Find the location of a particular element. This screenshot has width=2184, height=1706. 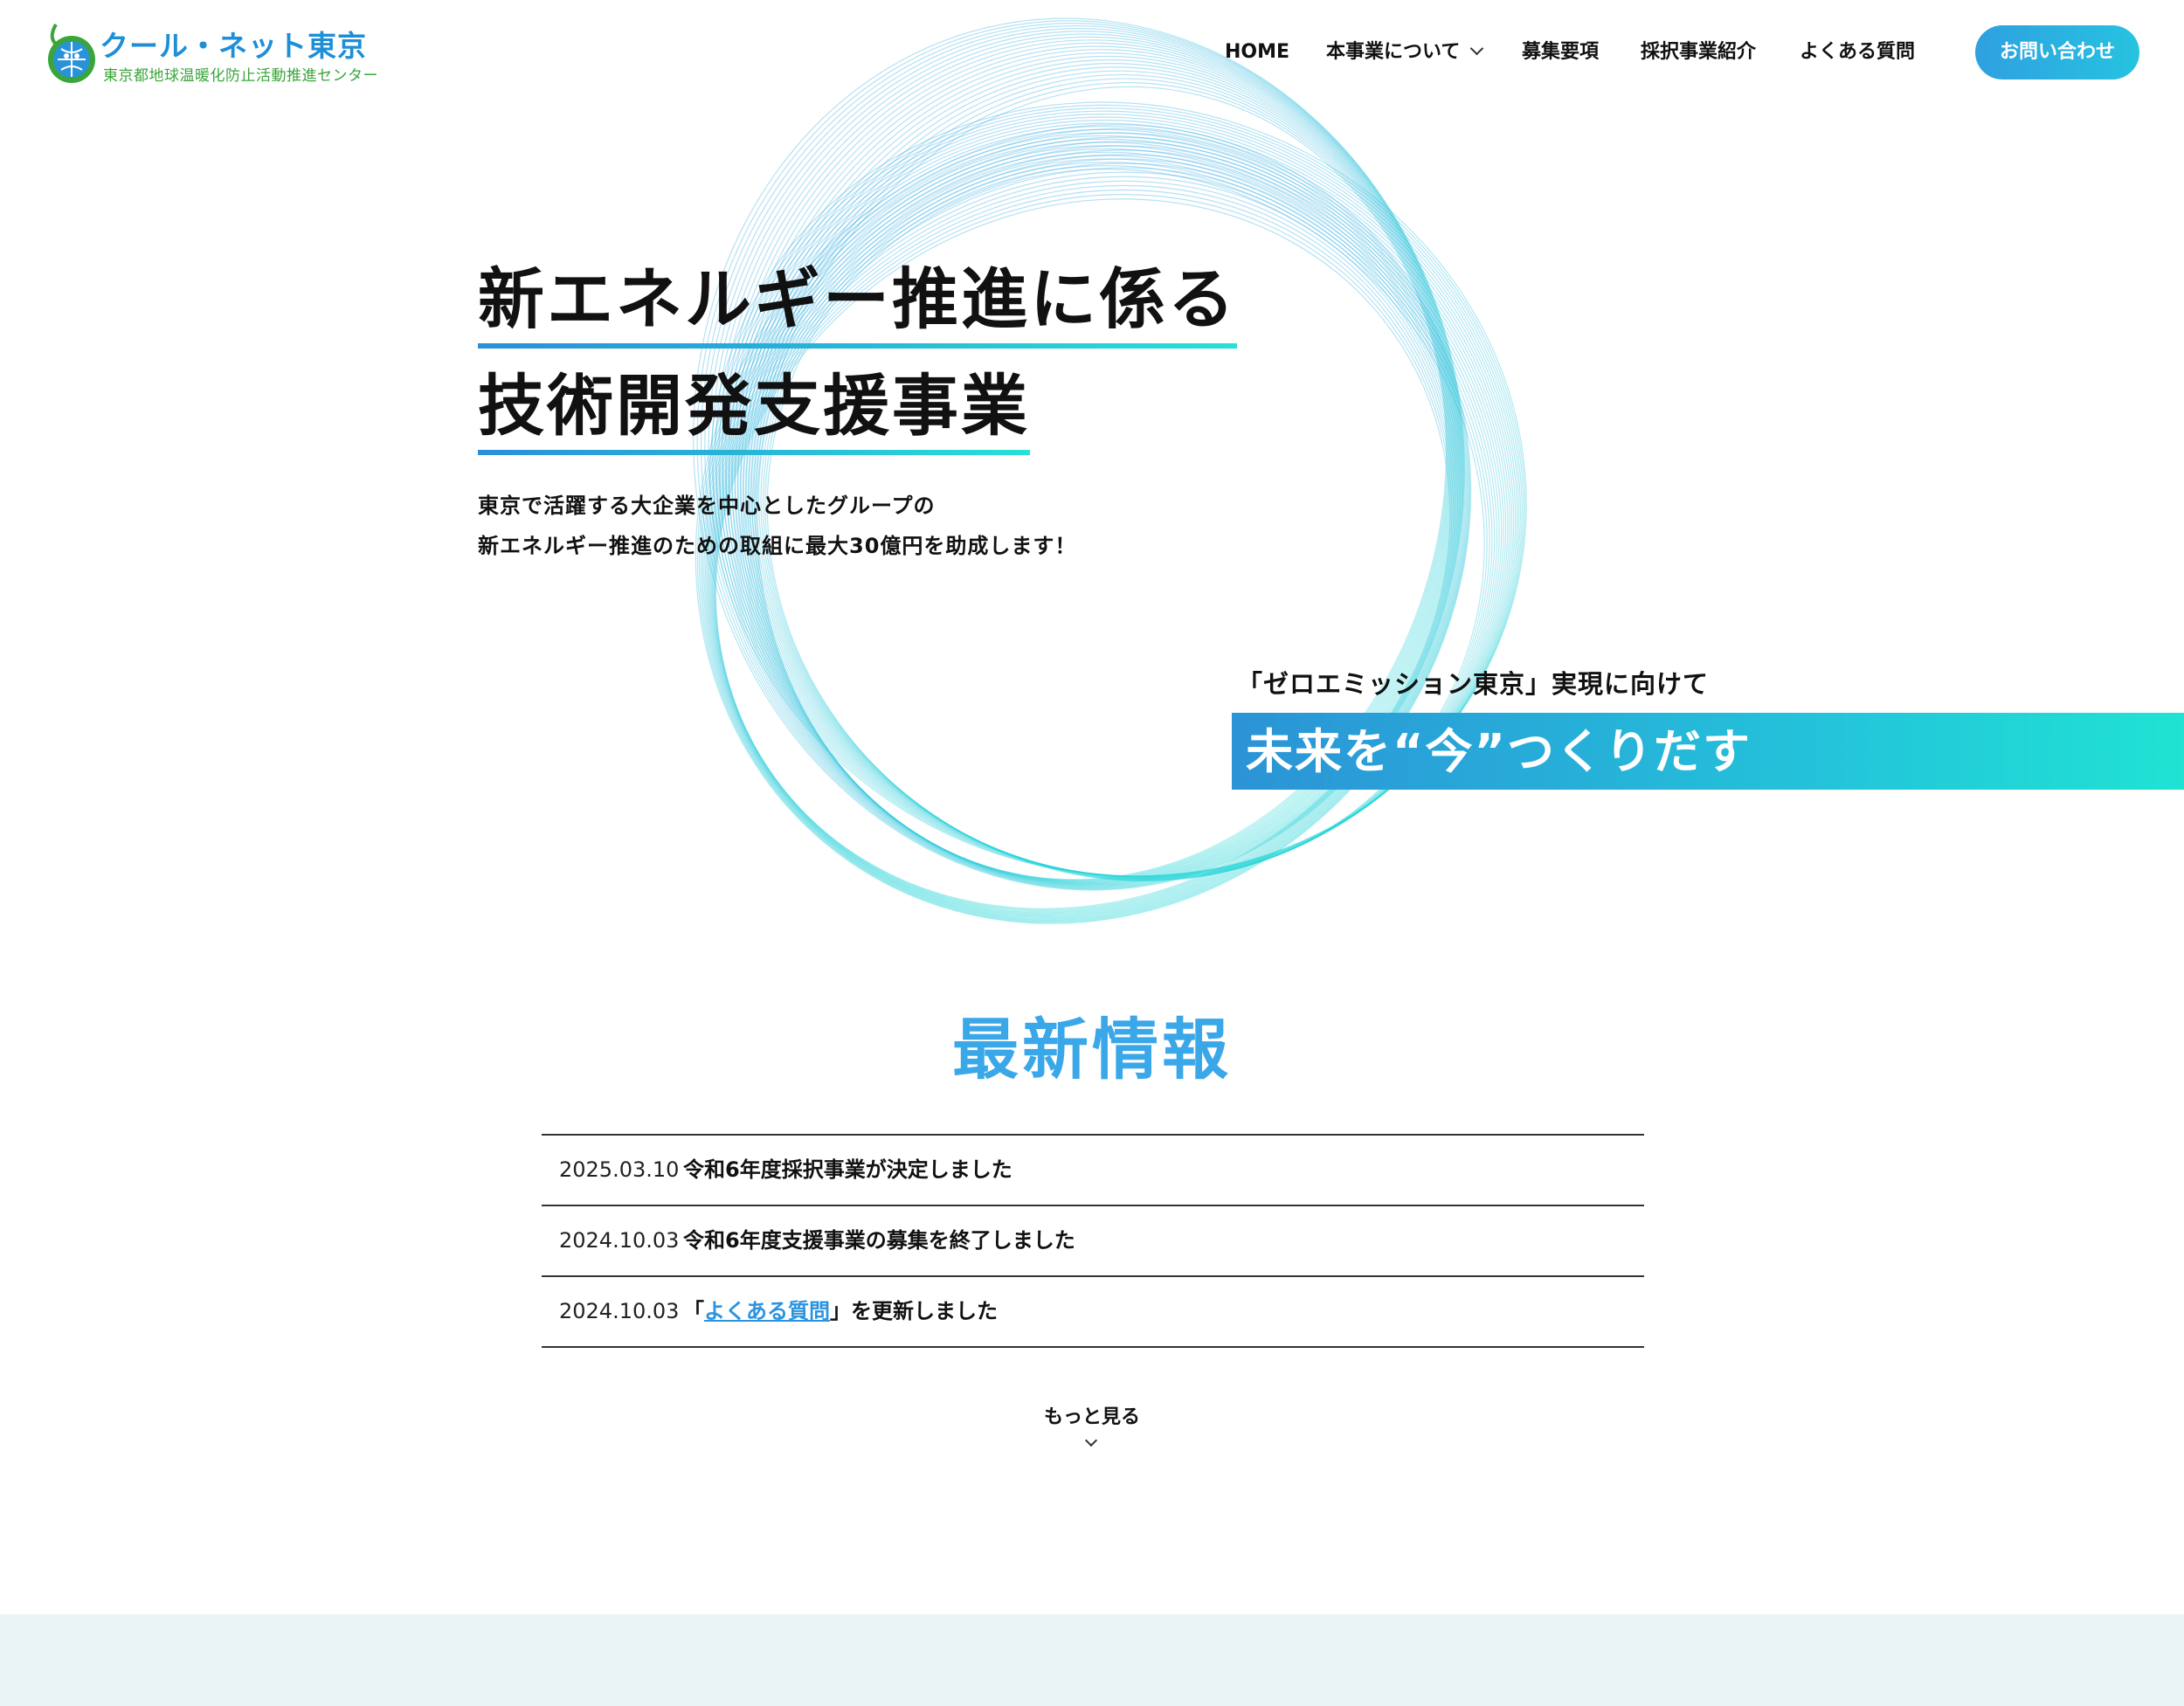

contact-button-label: お問い合わせ is located at coordinates (2057, 52).